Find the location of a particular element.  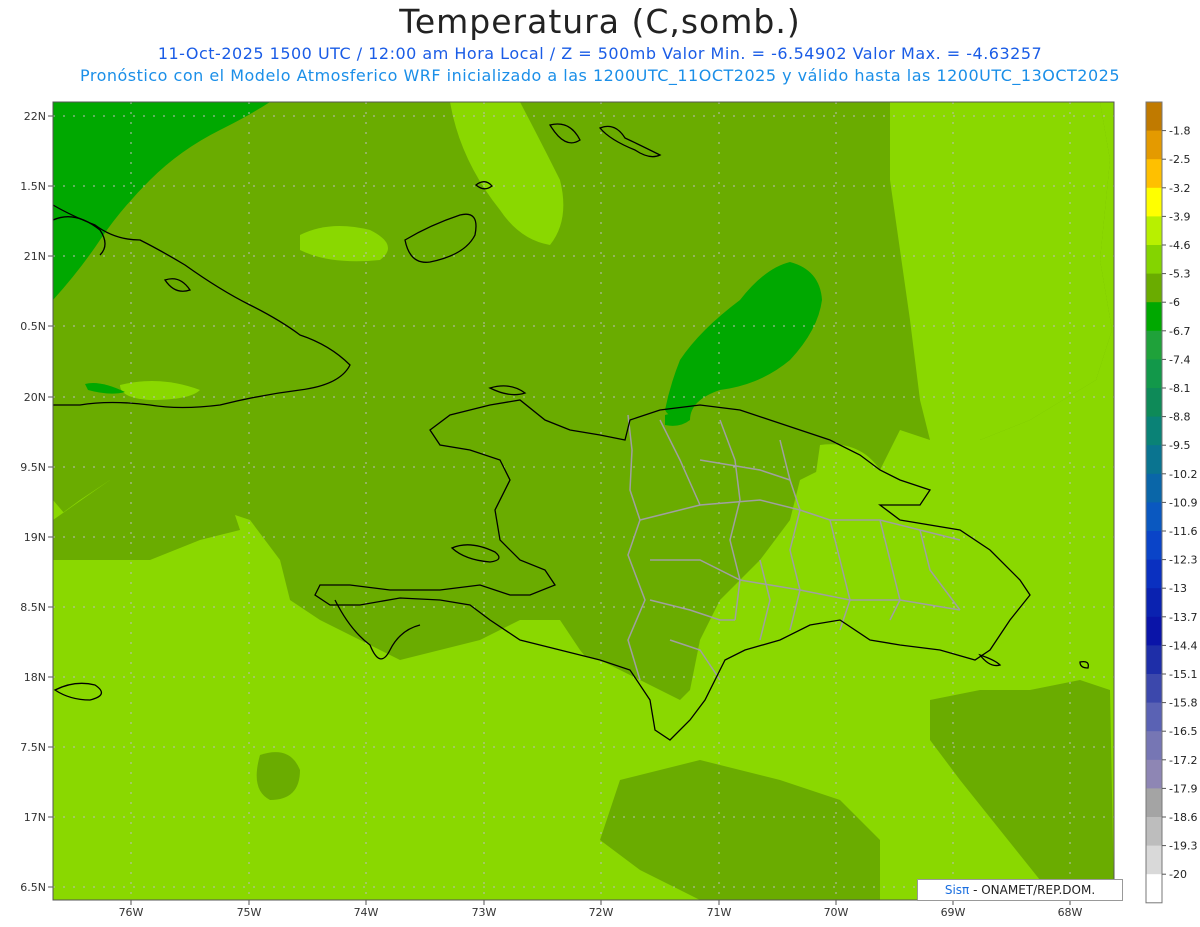

colorbar-label: -14.4 is located at coordinates (1183, 645).